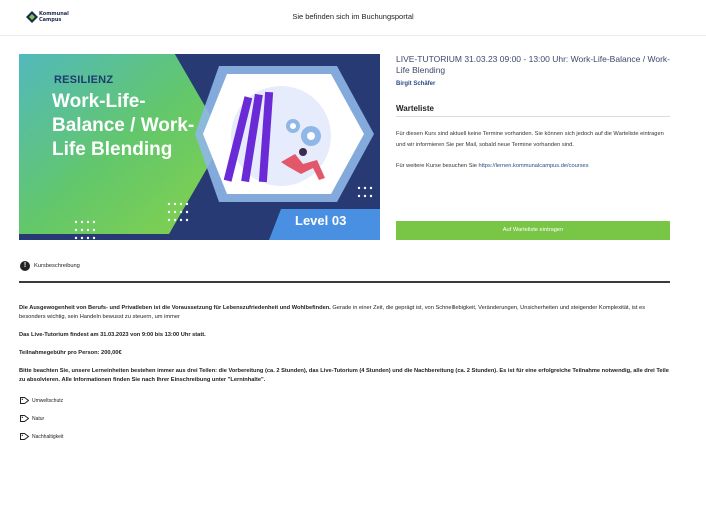  What do you see at coordinates (38, 419) in the screenshot?
I see `tag-label: Natur` at bounding box center [38, 419].